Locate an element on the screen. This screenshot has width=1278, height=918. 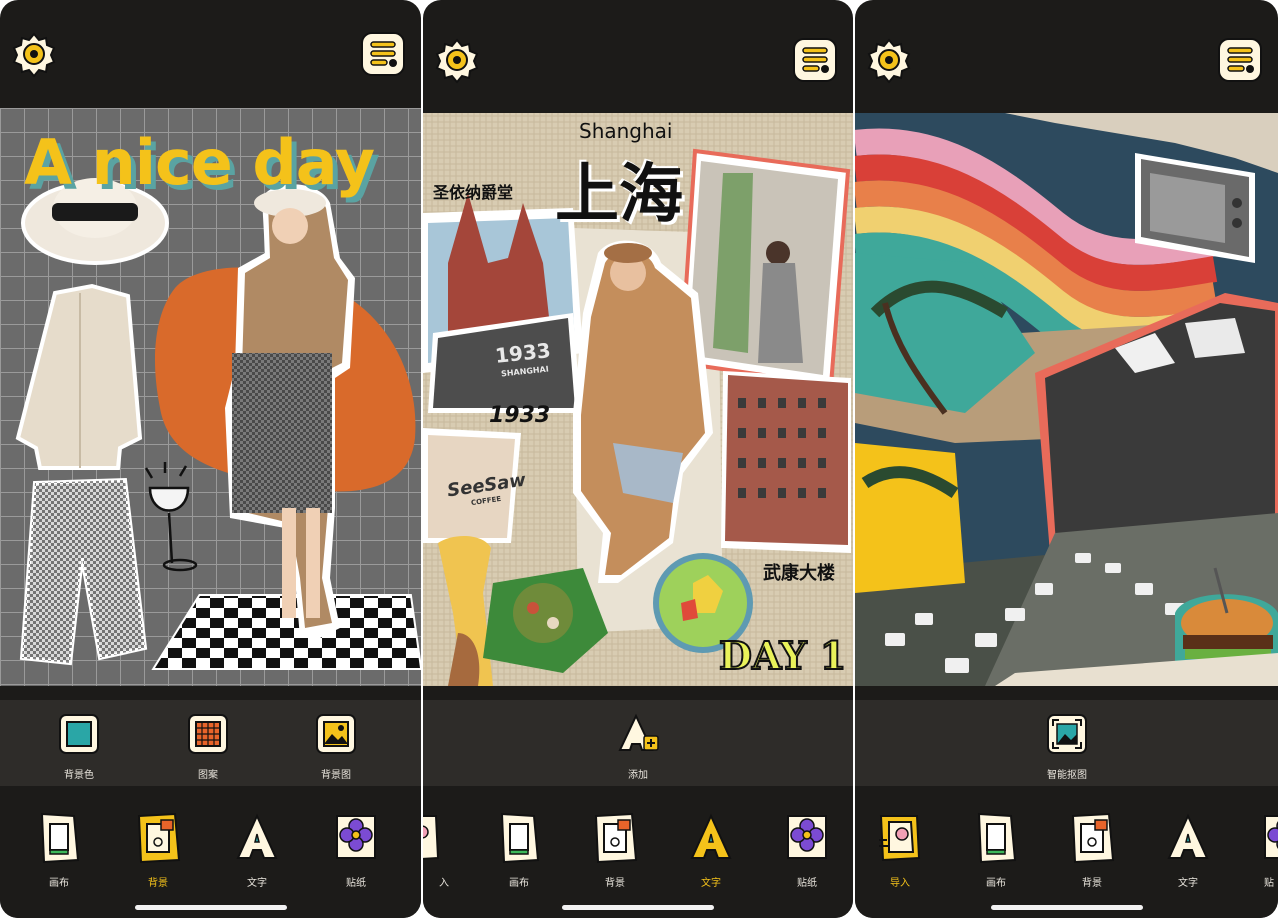
day-label-text: DAY 1 is located at coordinates (782, 655).